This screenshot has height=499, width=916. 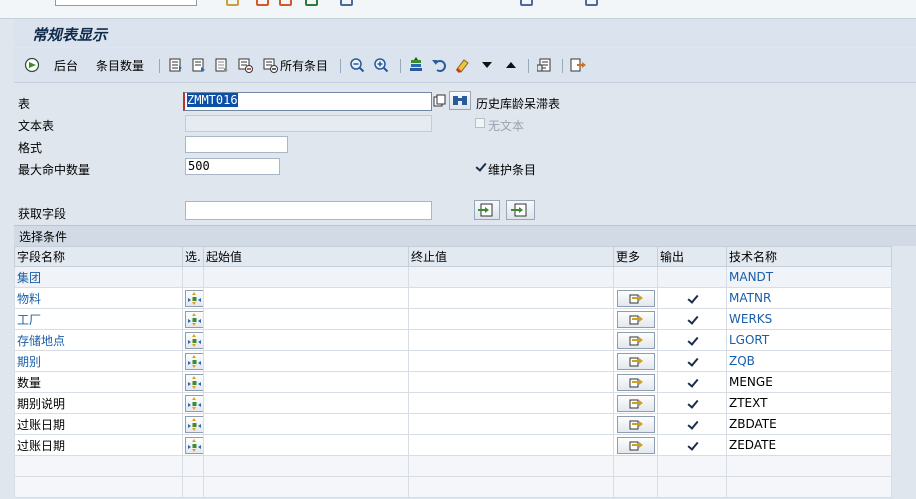 I want to click on export-button, so click(x=578, y=65).